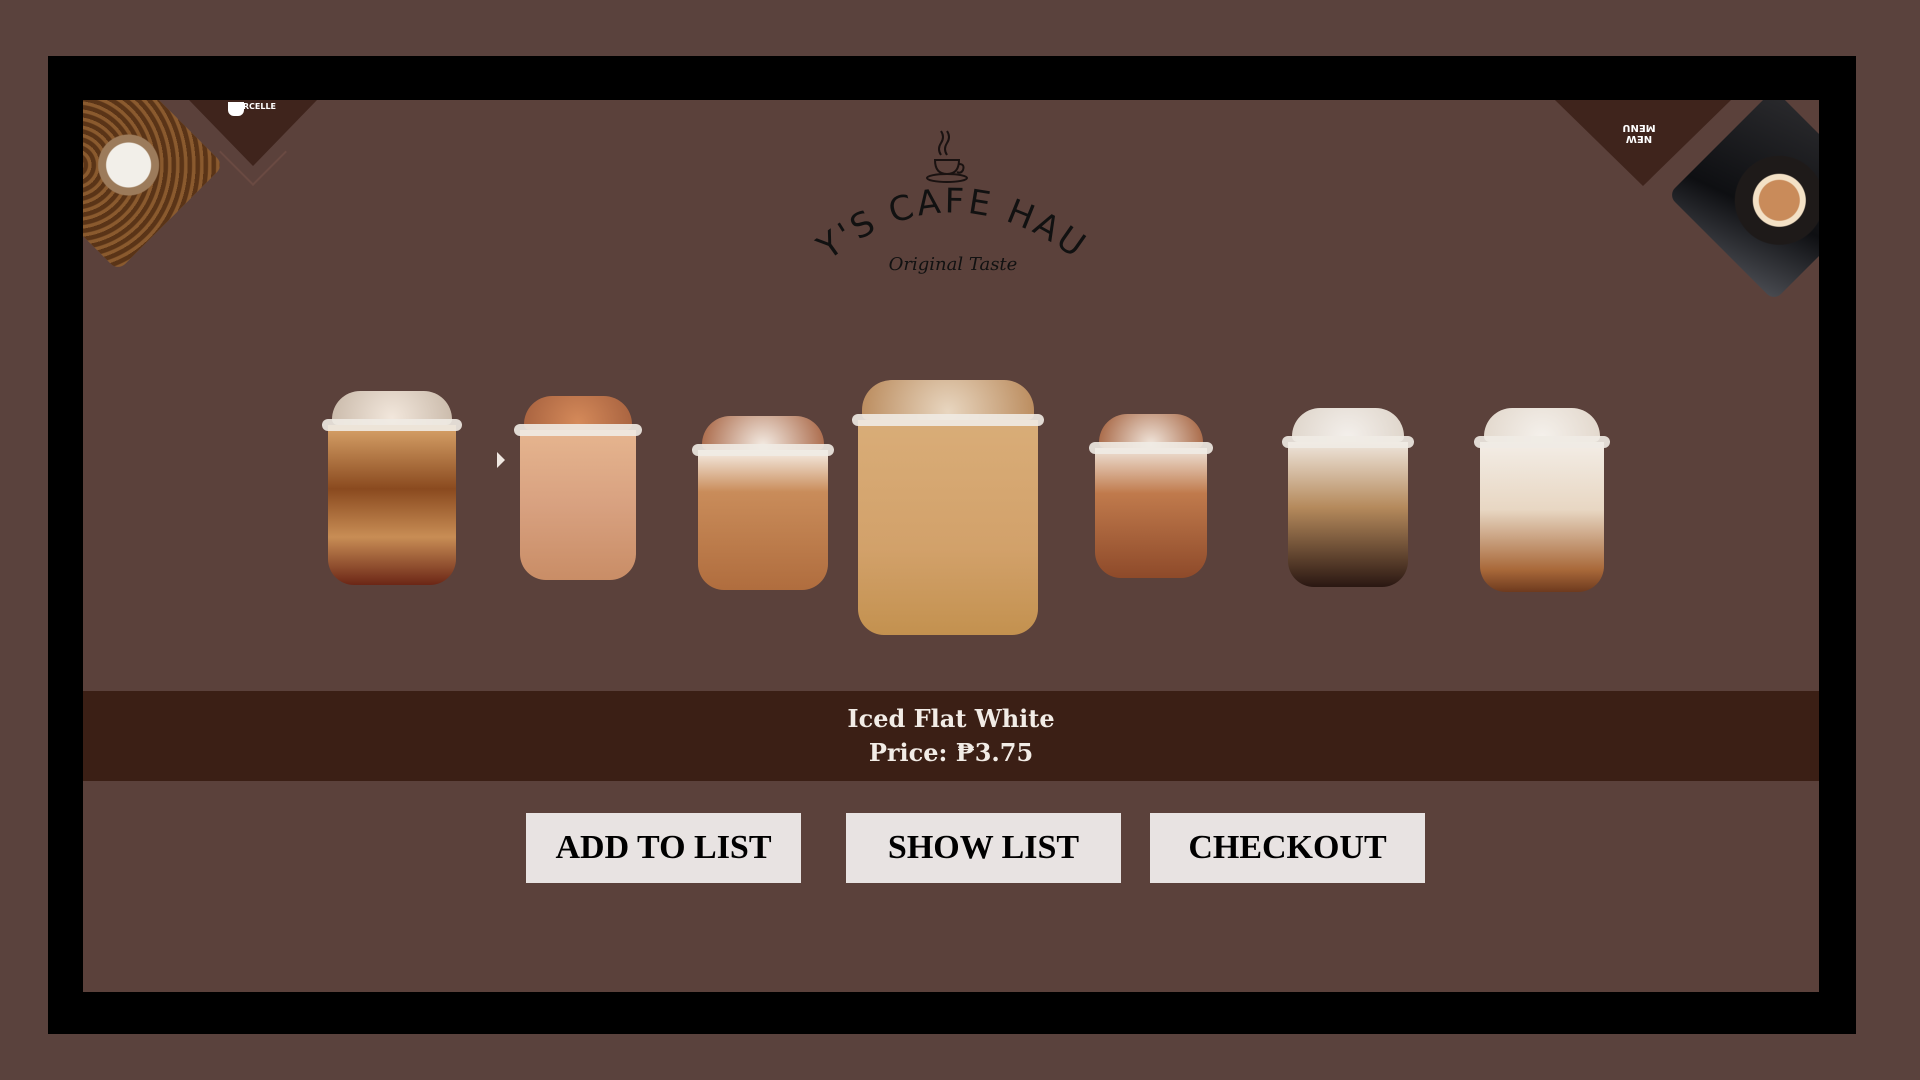 This screenshot has width=1920, height=1080. Describe the element at coordinates (1542, 500) in the screenshot. I see `iced-caramel-cream-icon` at that location.